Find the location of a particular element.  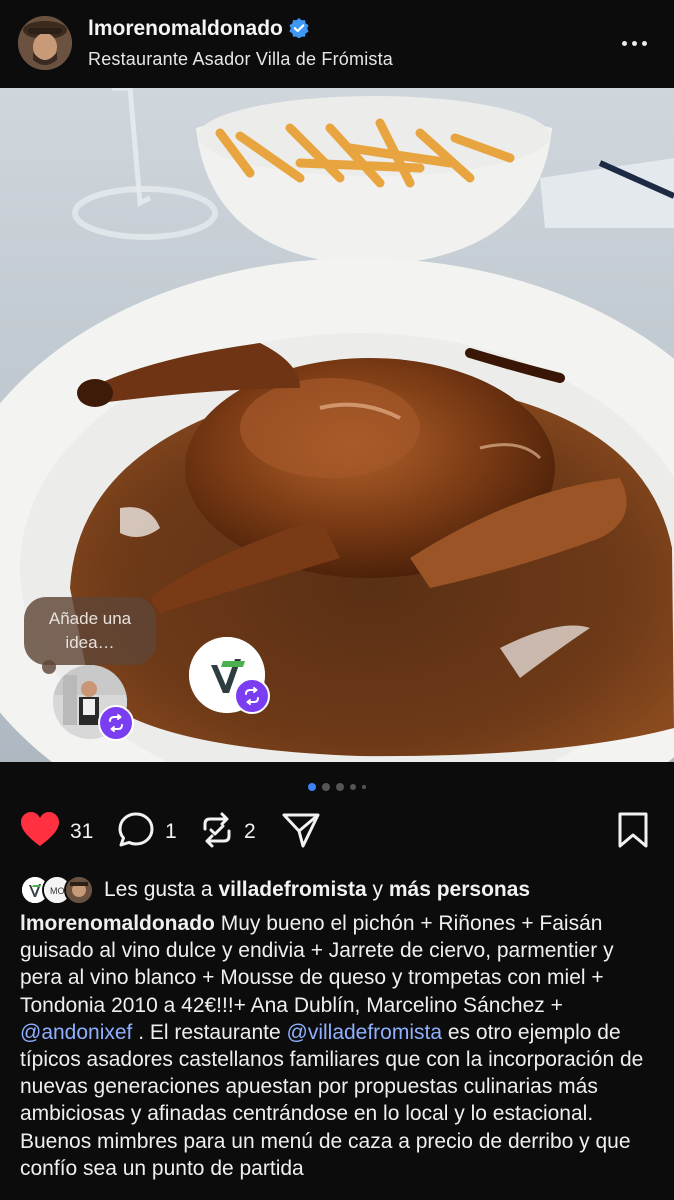

author-avatar is located at coordinates (45, 43).